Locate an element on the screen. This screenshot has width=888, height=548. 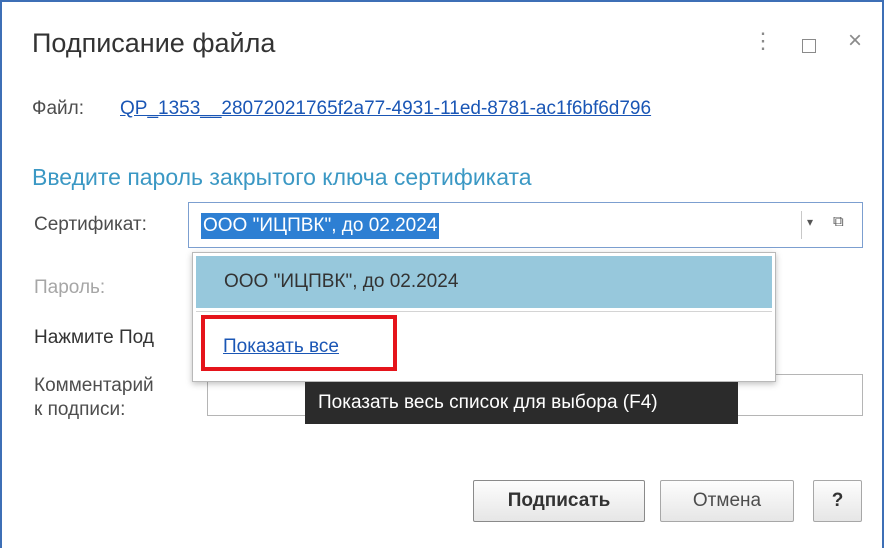
more-options-icon: ⋮ is located at coordinates (763, 41).